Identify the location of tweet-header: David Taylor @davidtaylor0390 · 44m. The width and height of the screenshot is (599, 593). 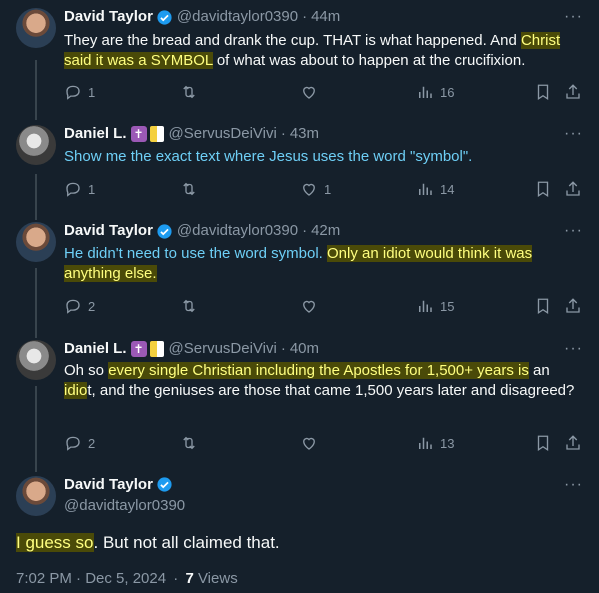
(202, 17).